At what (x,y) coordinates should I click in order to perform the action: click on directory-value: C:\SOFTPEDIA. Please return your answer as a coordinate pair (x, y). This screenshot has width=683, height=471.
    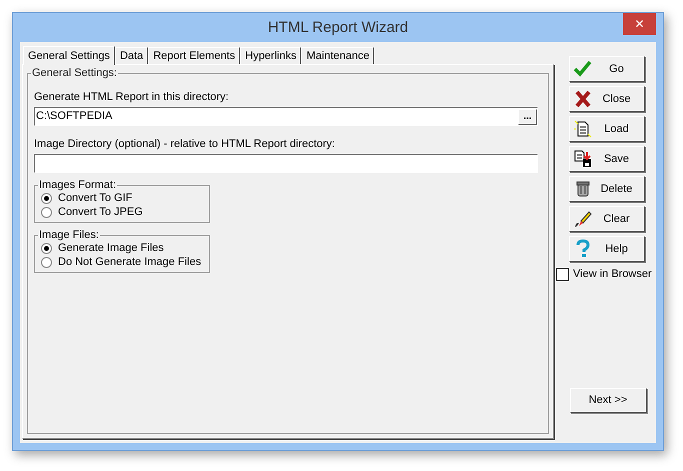
    Looking at the image, I should click on (73, 116).